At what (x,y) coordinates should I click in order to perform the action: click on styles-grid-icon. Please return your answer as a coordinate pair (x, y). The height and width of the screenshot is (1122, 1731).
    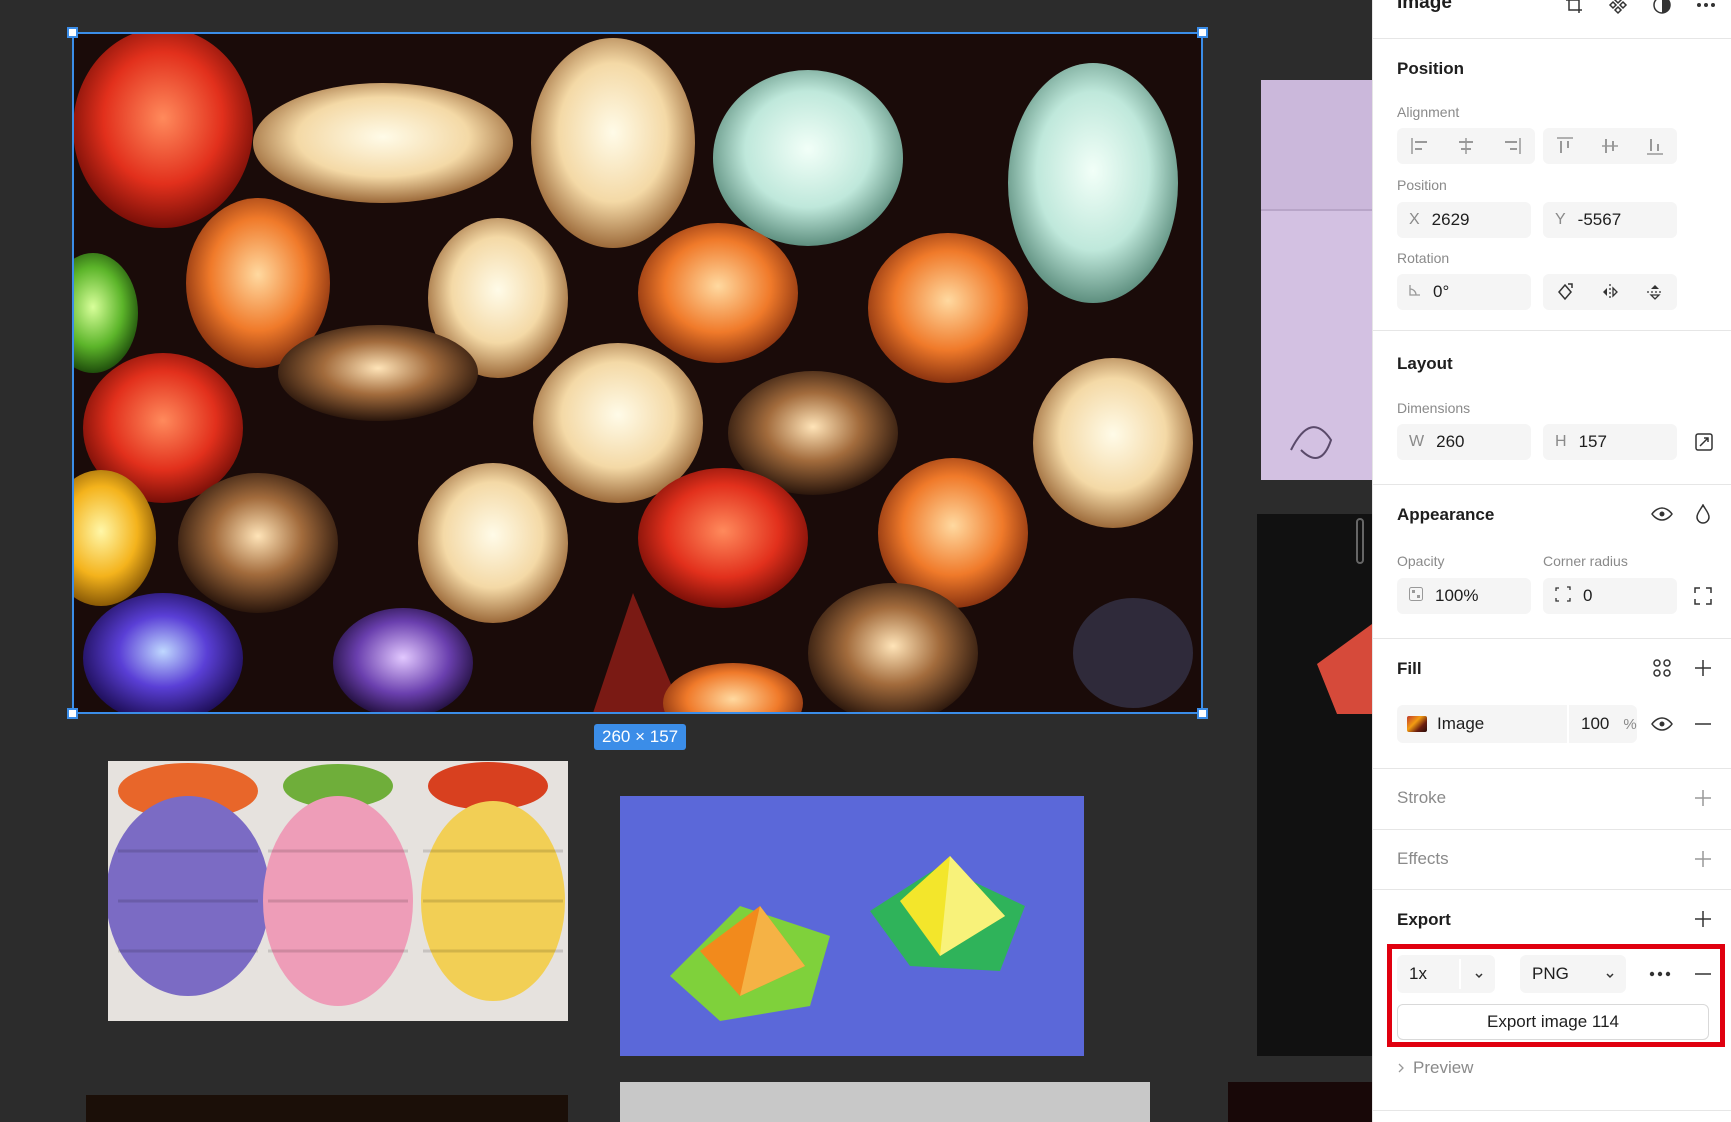
    Looking at the image, I should click on (1662, 668).